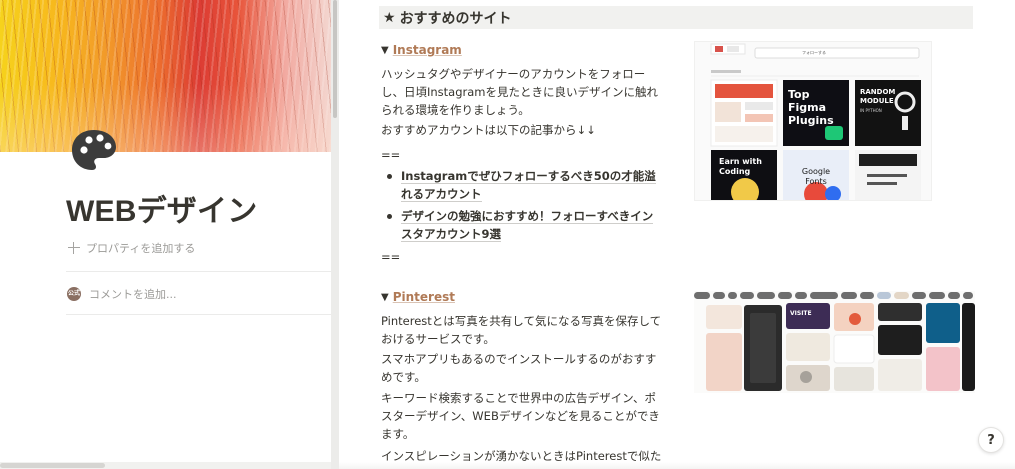 This screenshot has height=469, width=1015. Describe the element at coordinates (389, 17) in the screenshot. I see `star-icon: ★` at that location.